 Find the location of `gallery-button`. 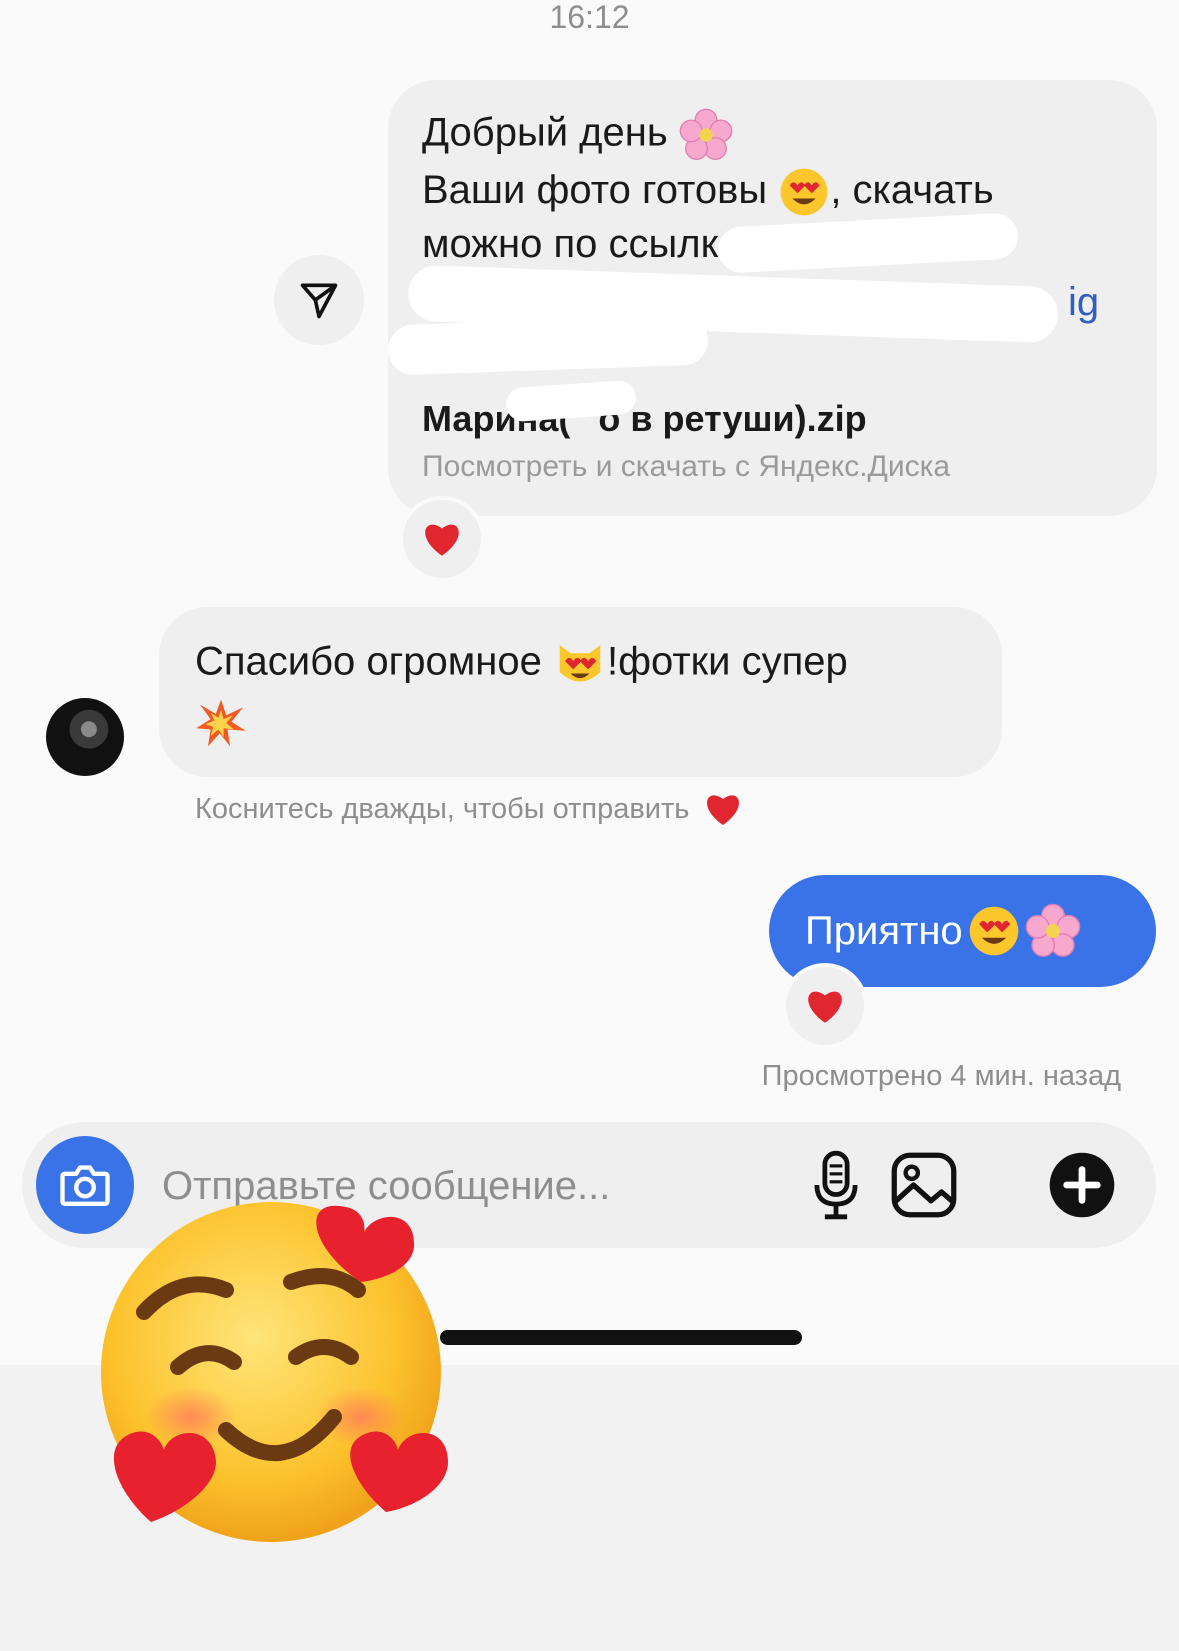

gallery-button is located at coordinates (924, 1185).